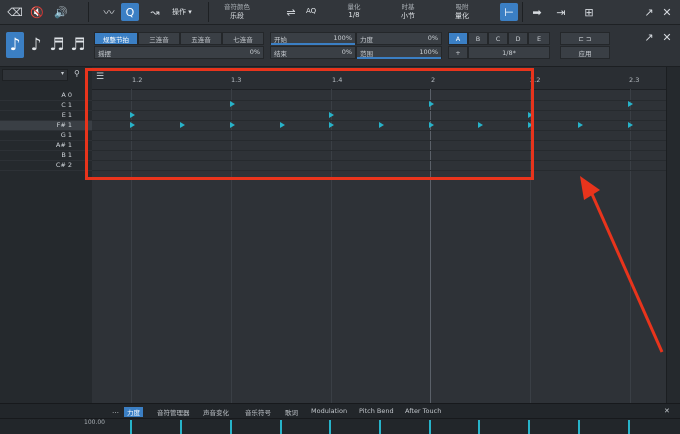 This screenshot has height=434, width=680. Describe the element at coordinates (46, 146) in the screenshot. I see `key-row: A# 1` at that location.